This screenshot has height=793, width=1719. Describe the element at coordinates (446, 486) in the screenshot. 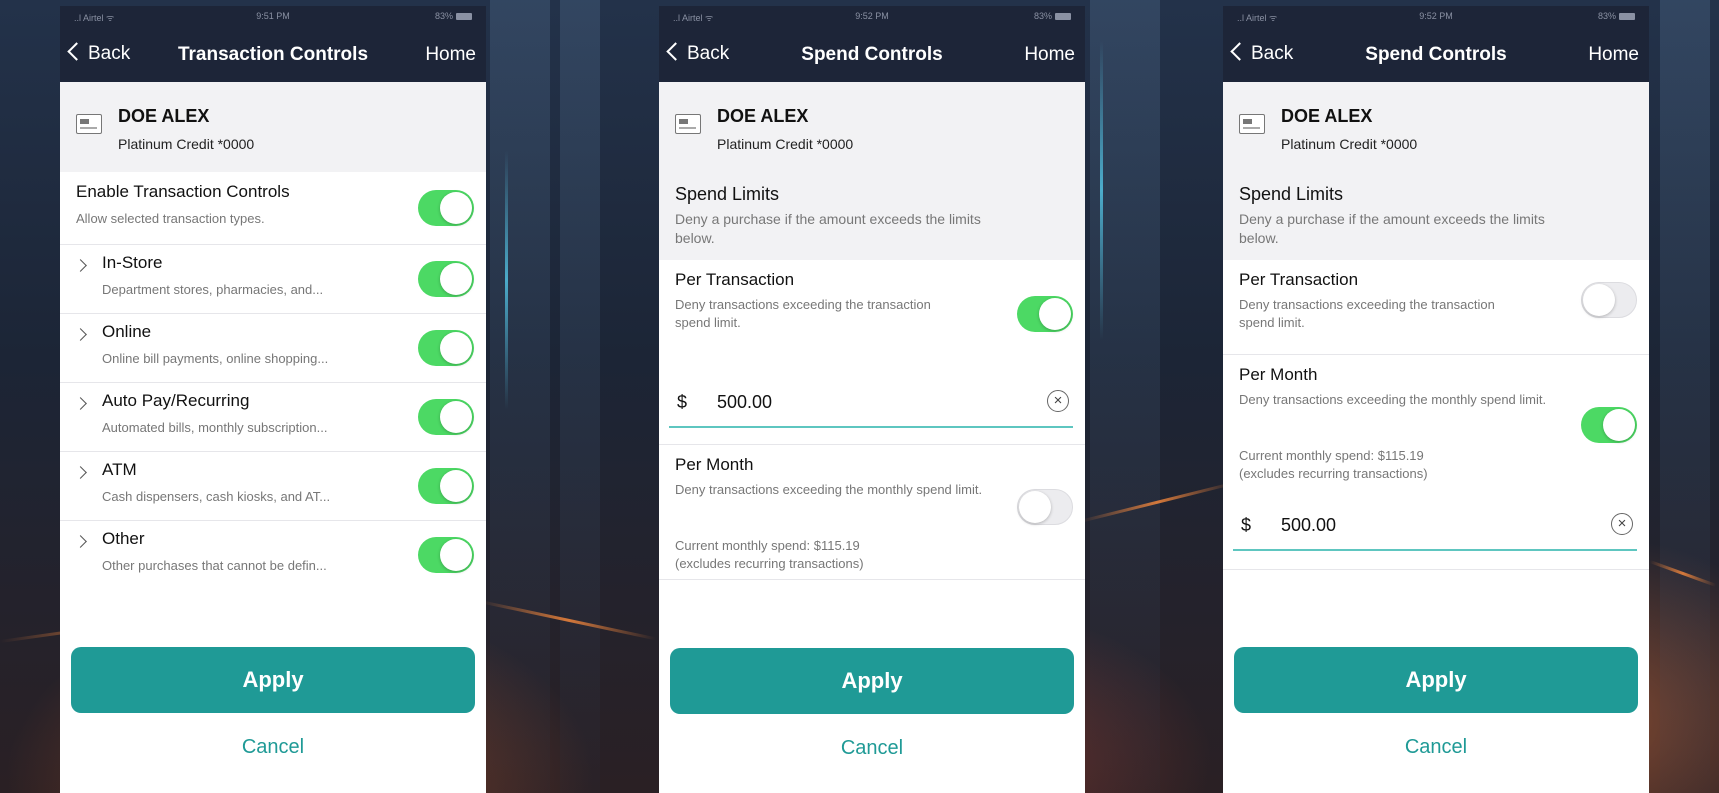

I see `atm-toggle` at that location.